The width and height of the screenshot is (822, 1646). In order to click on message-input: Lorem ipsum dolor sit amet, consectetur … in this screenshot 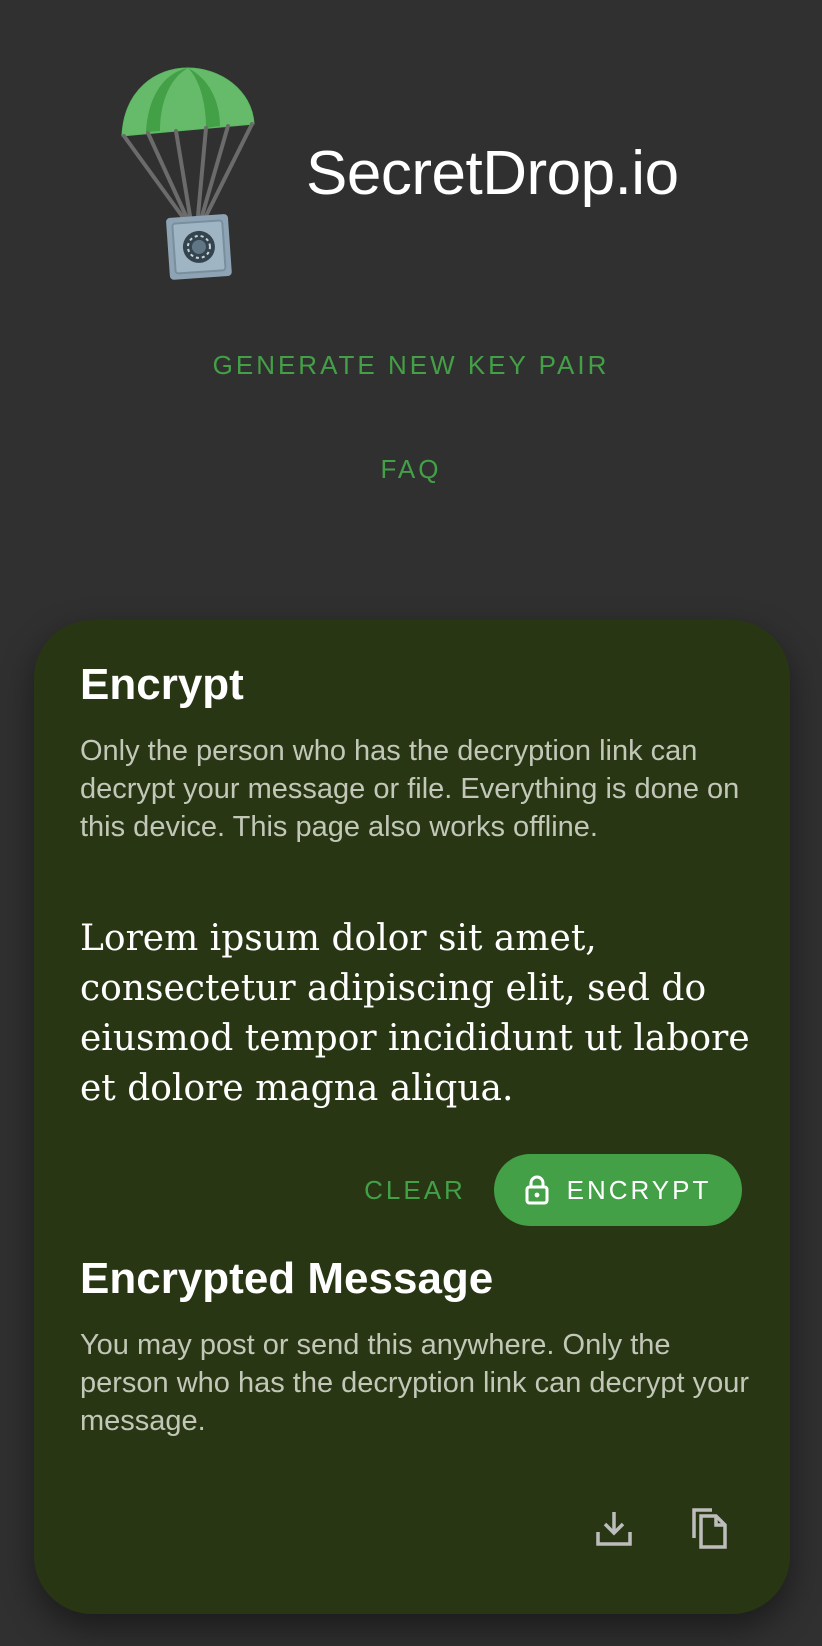, I will do `click(420, 1014)`.